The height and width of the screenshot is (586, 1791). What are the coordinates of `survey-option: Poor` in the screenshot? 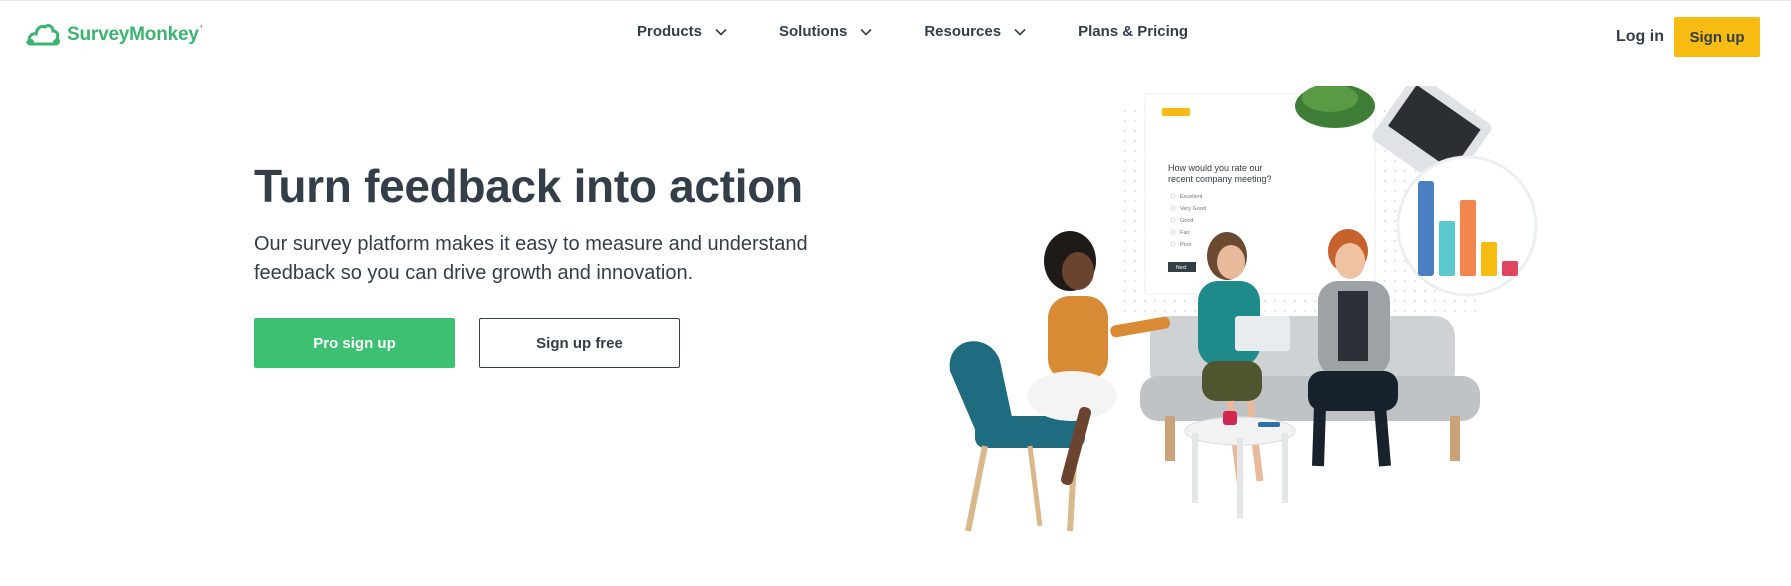 It's located at (1186, 245).